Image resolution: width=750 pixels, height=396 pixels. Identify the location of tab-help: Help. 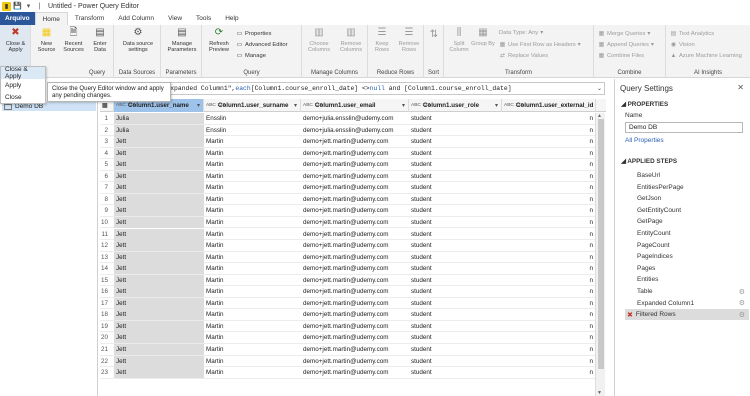
(231, 18).